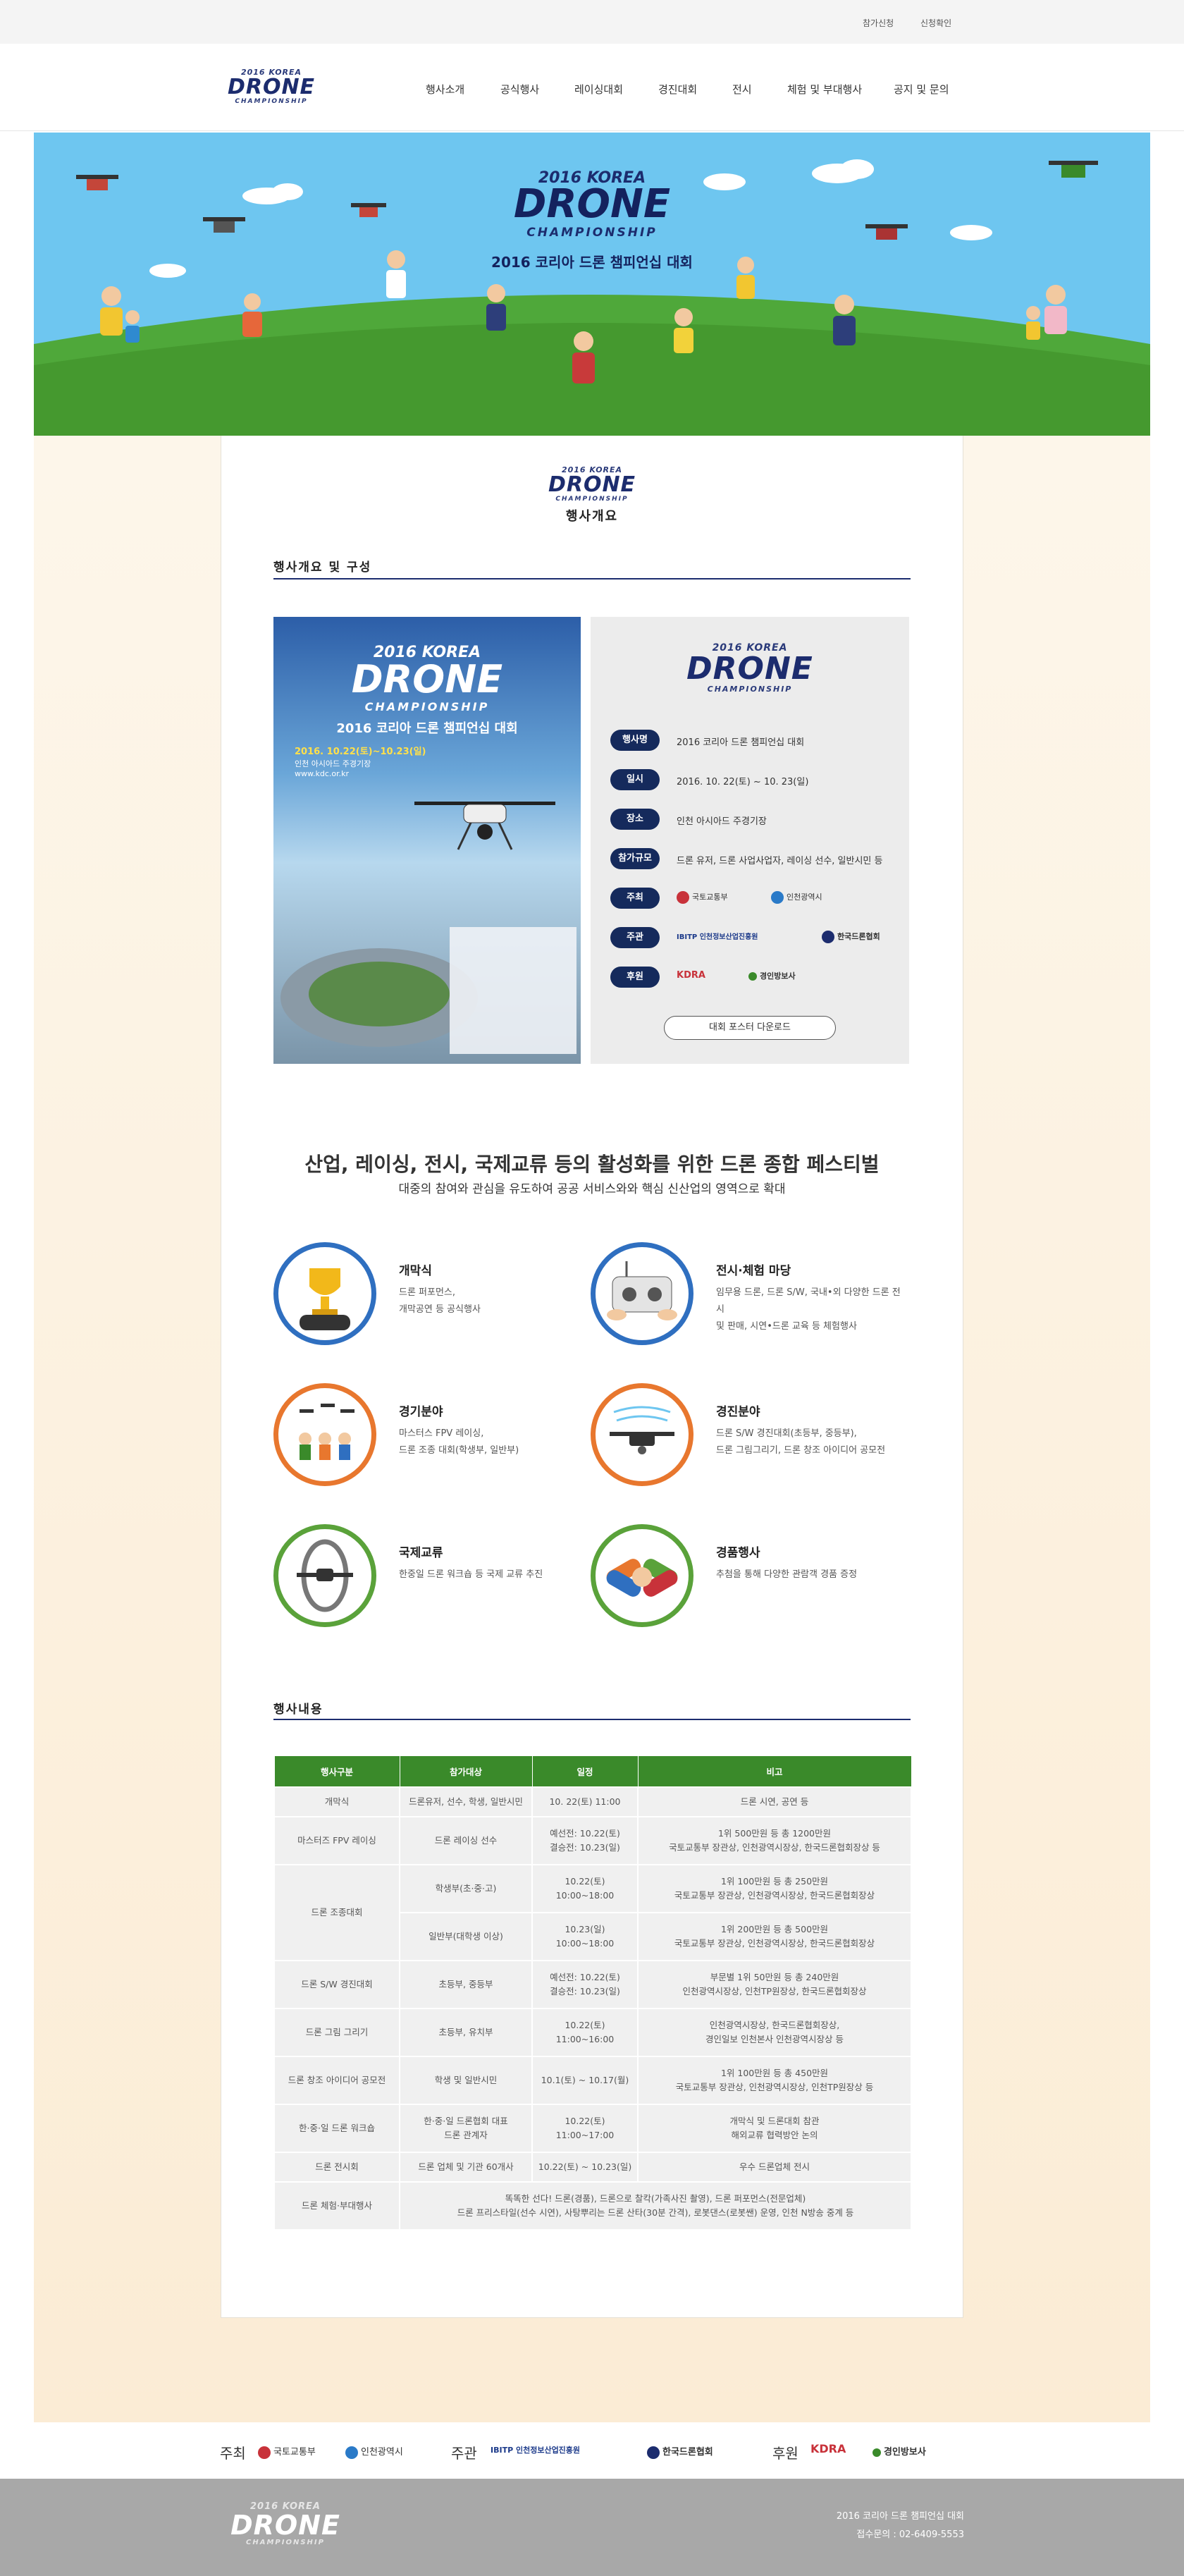 Image resolution: width=1184 pixels, height=2576 pixels. Describe the element at coordinates (287, 2451) in the screenshot. I see `sponsor-host-molit: 국토교통부` at that location.